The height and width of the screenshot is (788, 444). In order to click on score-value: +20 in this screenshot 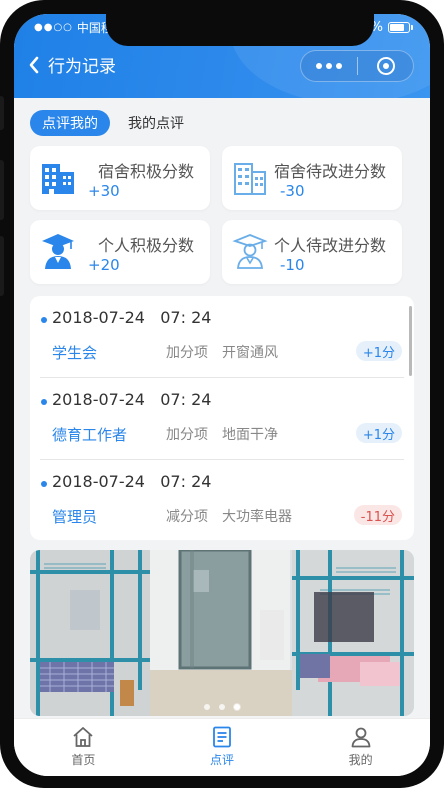, I will do `click(104, 265)`.